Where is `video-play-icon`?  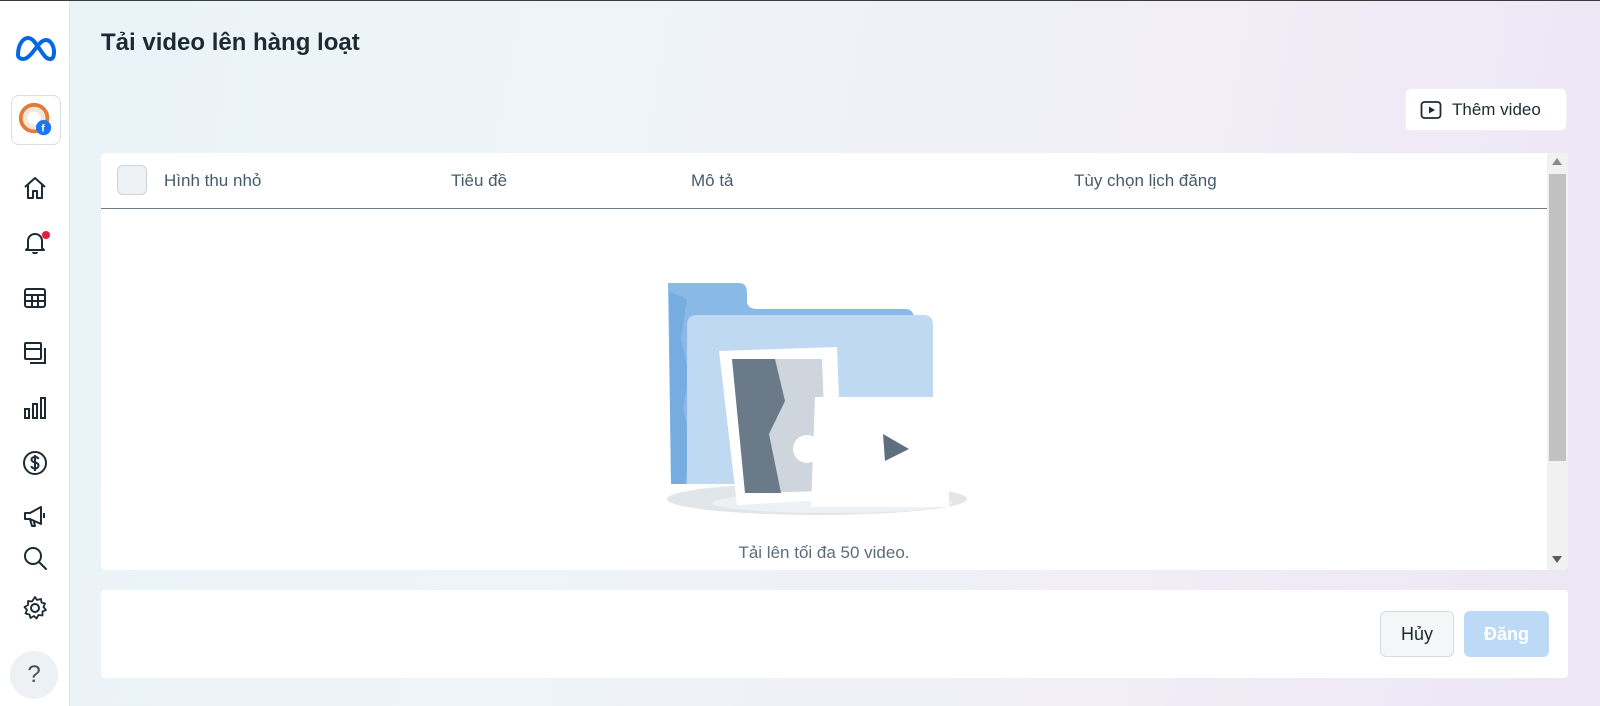
video-play-icon is located at coordinates (1431, 109).